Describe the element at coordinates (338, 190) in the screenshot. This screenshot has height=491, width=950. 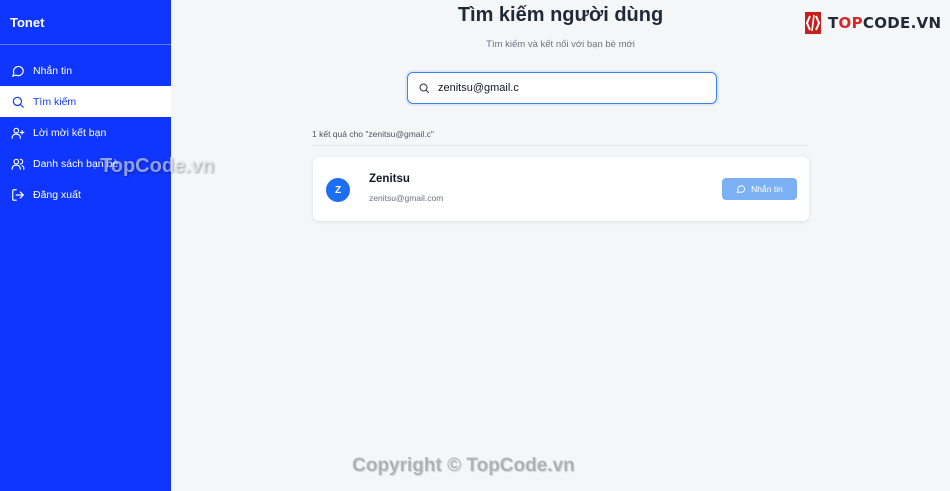
I see `avatar: Z` at that location.